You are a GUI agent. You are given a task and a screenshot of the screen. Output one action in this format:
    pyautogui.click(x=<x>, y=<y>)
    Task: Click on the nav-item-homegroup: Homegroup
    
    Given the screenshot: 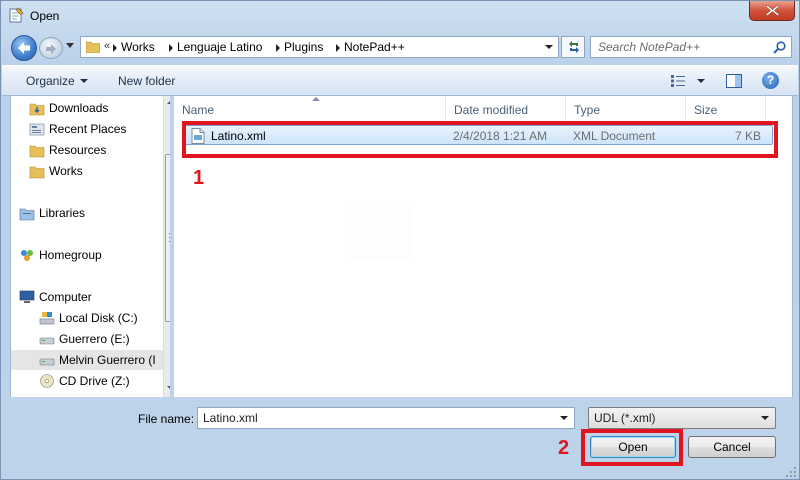 What is the action you would take?
    pyautogui.click(x=91, y=255)
    